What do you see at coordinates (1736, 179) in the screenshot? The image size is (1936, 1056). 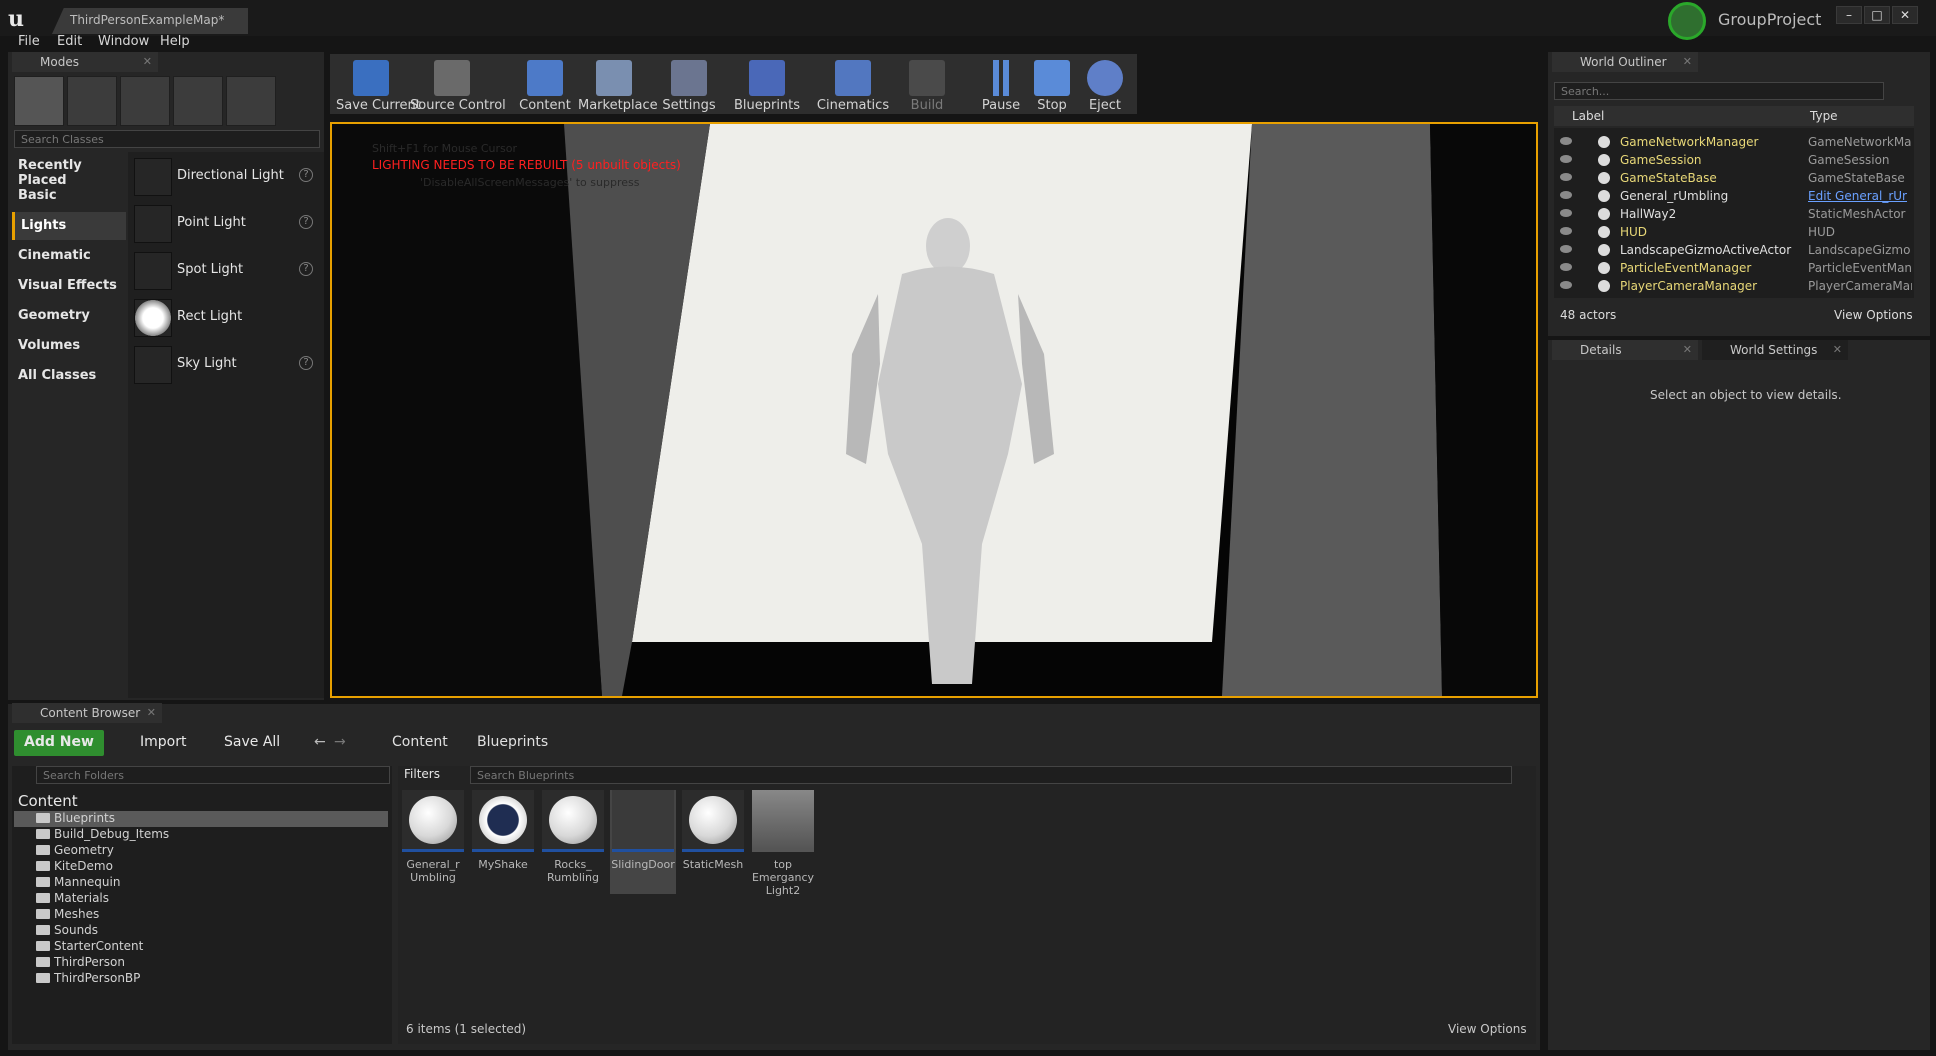 I see `outliner-row: GameStateBase GameStateBase` at bounding box center [1736, 179].